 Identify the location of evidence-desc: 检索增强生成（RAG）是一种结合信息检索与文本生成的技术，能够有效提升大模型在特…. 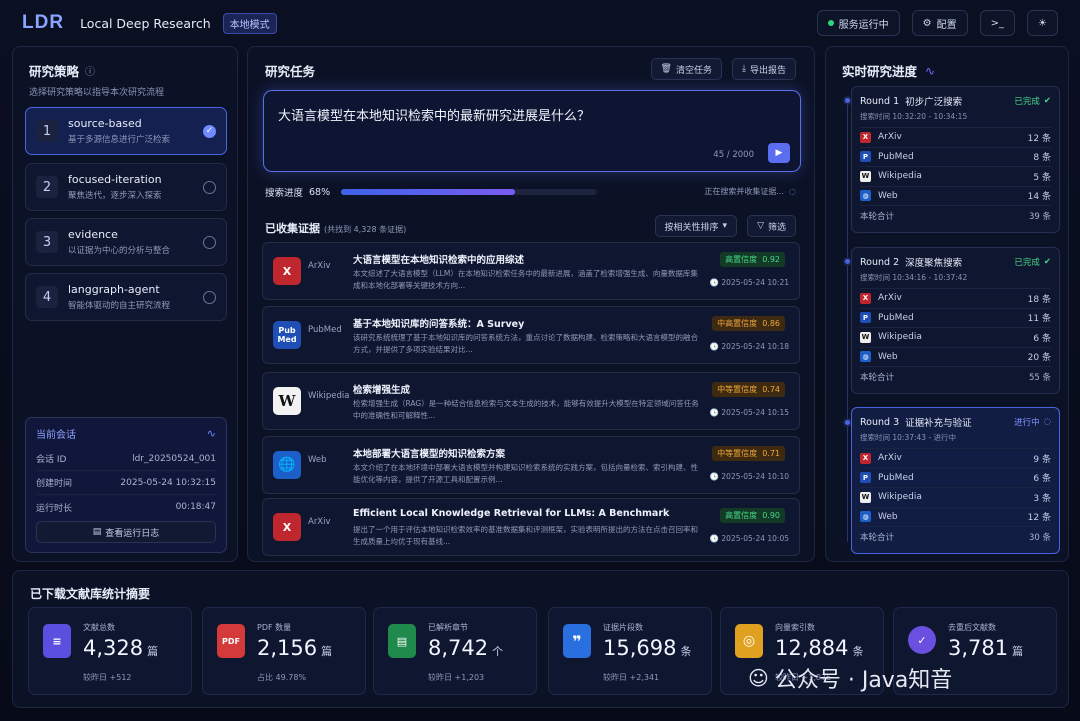
(526, 409).